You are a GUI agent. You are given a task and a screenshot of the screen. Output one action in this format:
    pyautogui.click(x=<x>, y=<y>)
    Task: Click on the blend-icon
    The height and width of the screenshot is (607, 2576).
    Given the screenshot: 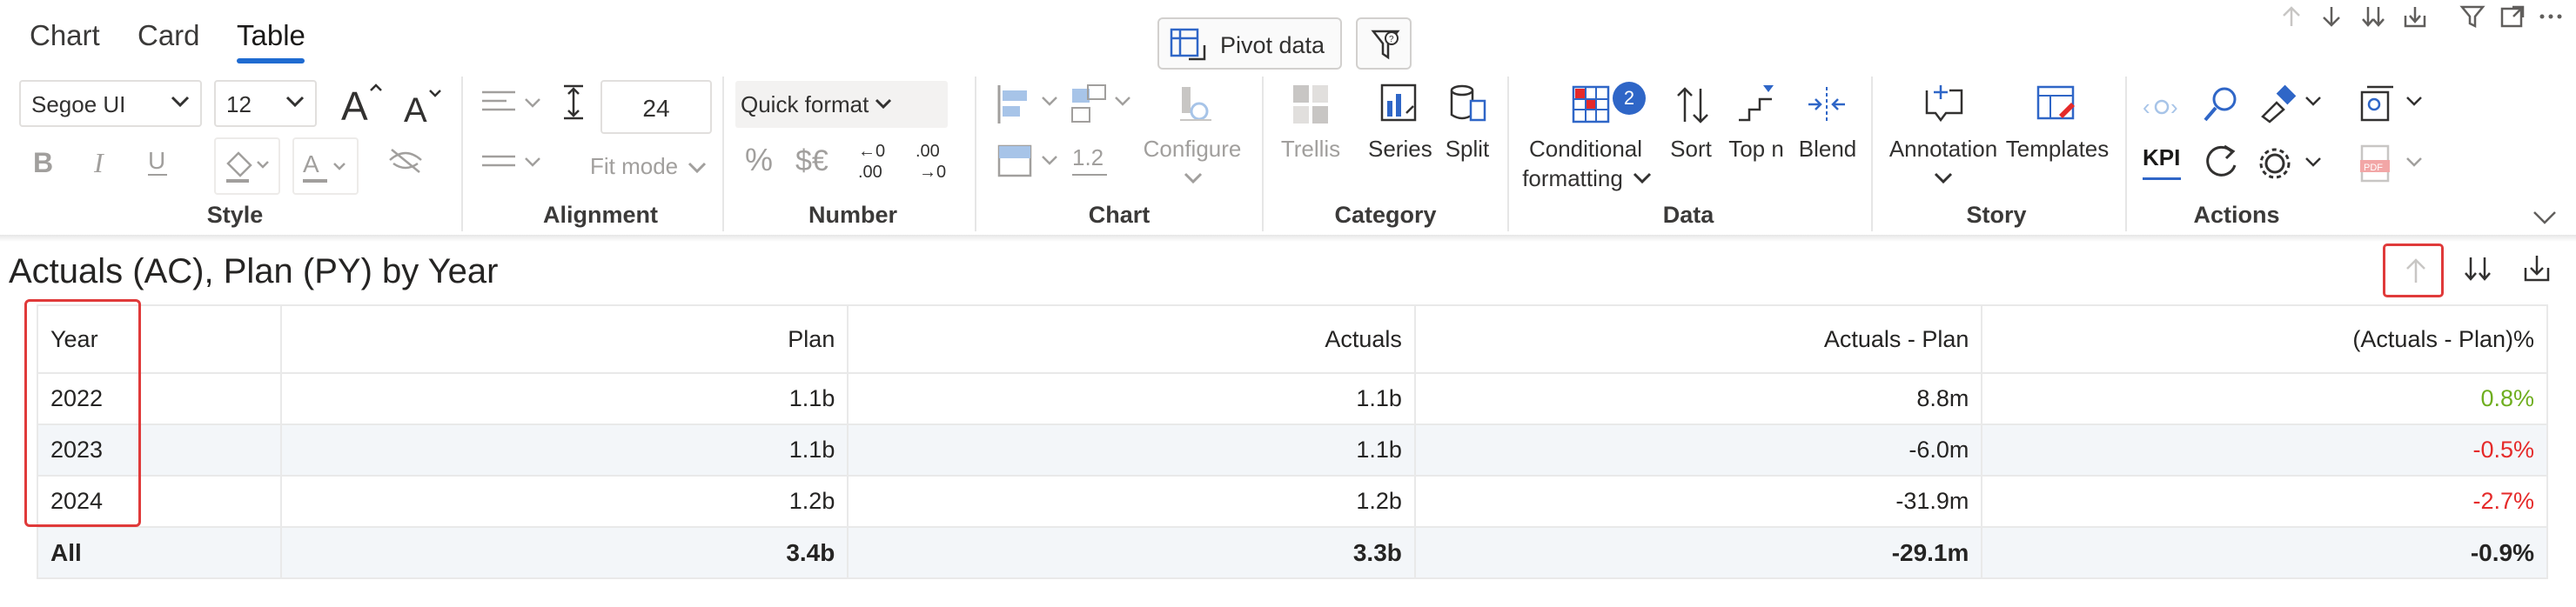 What is the action you would take?
    pyautogui.click(x=1827, y=108)
    